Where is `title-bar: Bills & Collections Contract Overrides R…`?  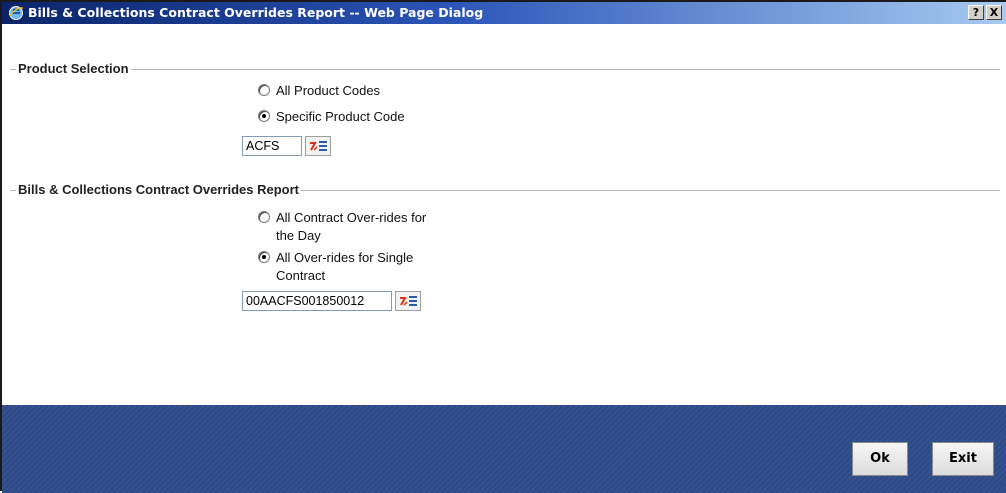
title-bar: Bills & Collections Contract Overrides R… is located at coordinates (504, 13).